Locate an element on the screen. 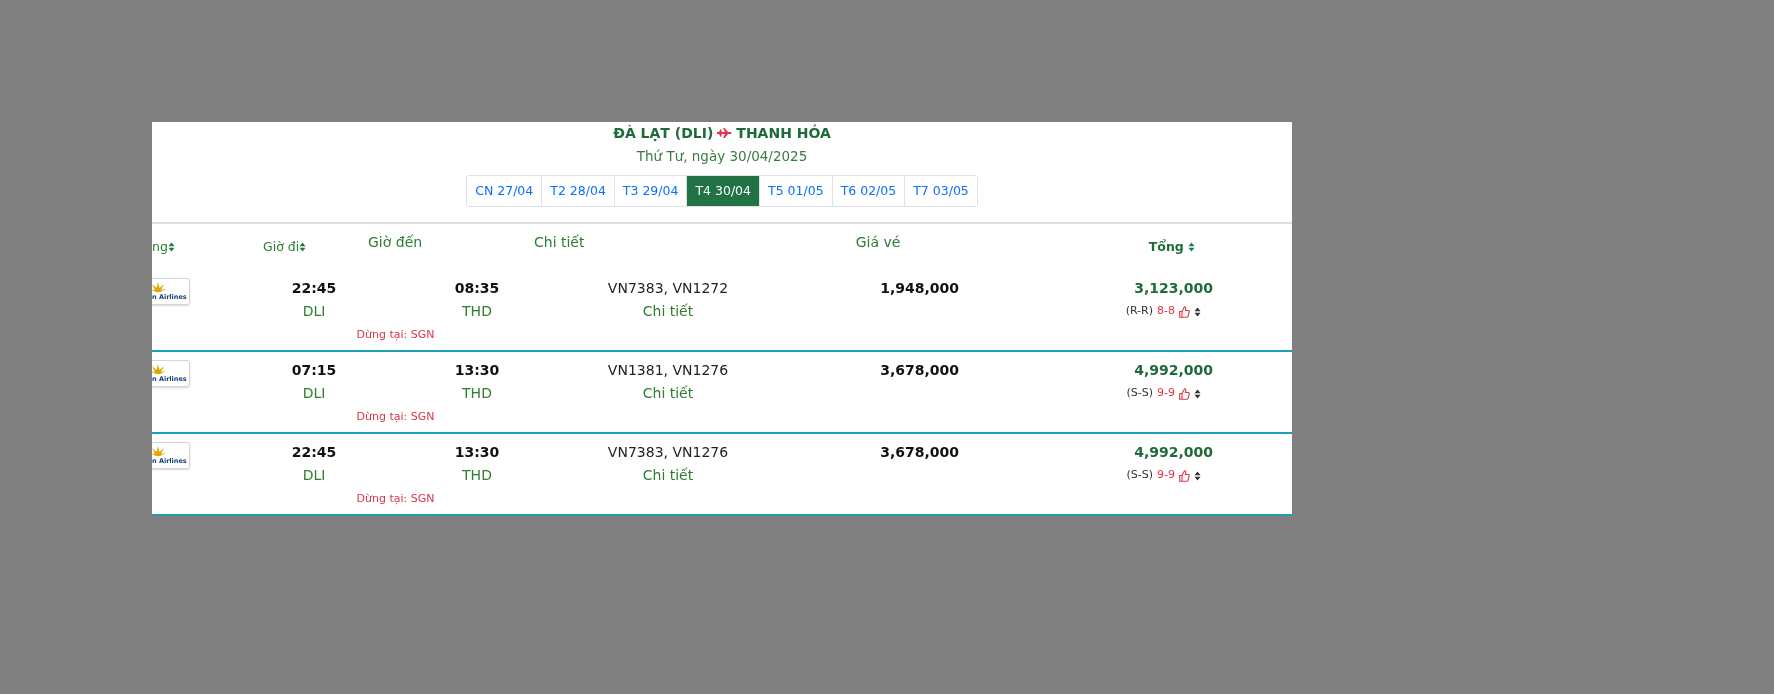  column-header: Giá vé is located at coordinates (878, 242).